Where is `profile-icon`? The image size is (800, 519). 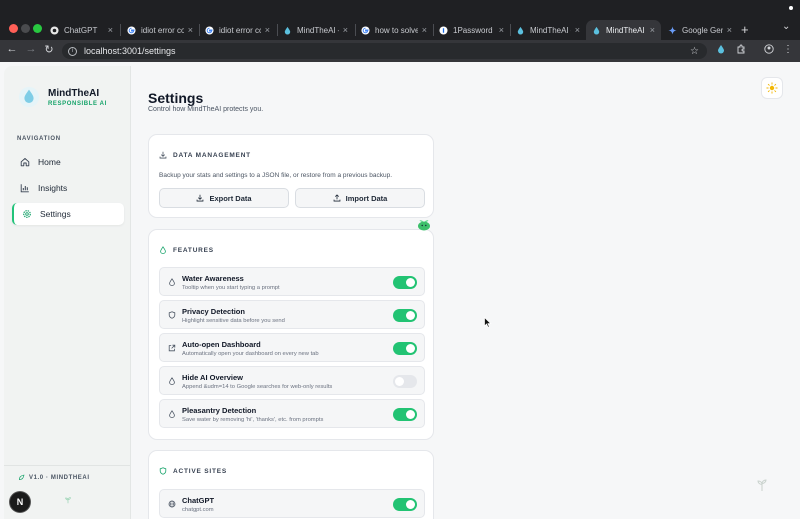 profile-icon is located at coordinates (769, 50).